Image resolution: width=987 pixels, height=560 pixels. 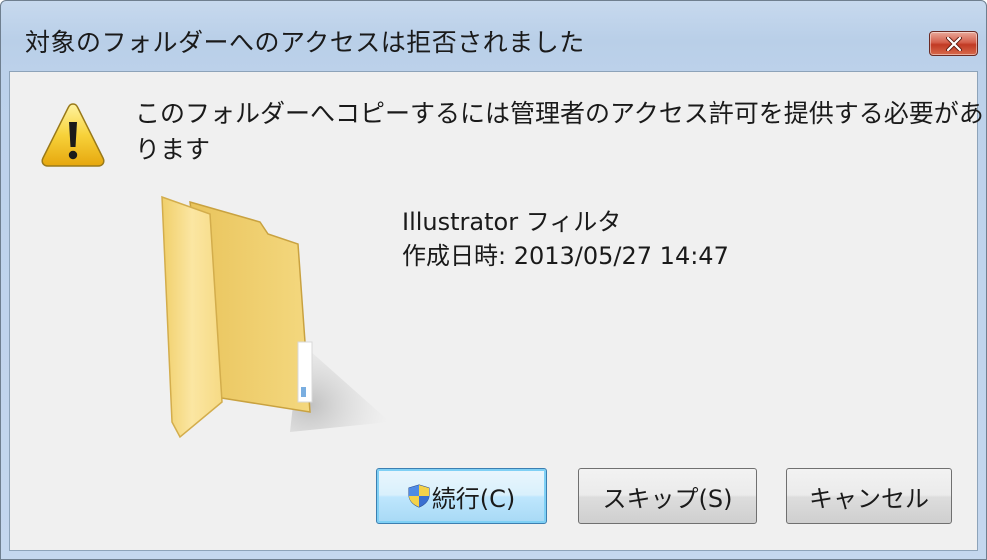 I want to click on skip-button: スキップ(S), so click(x=667, y=496).